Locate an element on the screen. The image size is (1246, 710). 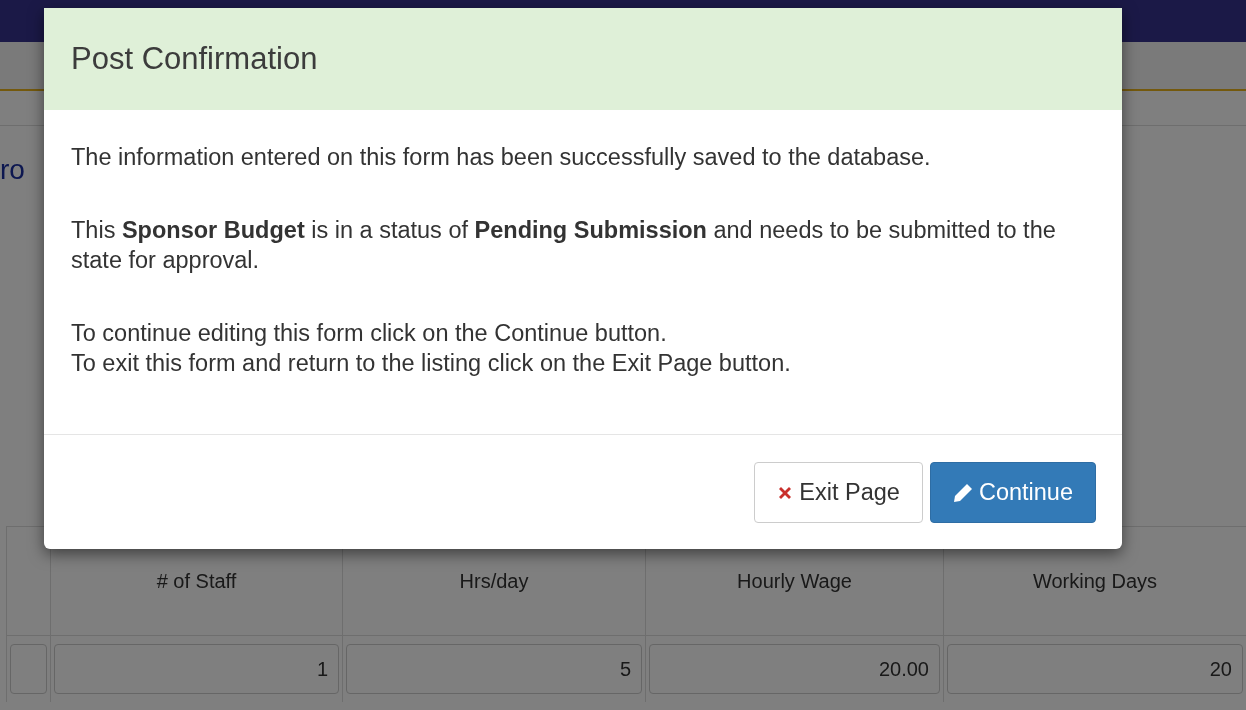
message-text: To continue editing this form click on the Continue button. is located at coordinates (369, 333).